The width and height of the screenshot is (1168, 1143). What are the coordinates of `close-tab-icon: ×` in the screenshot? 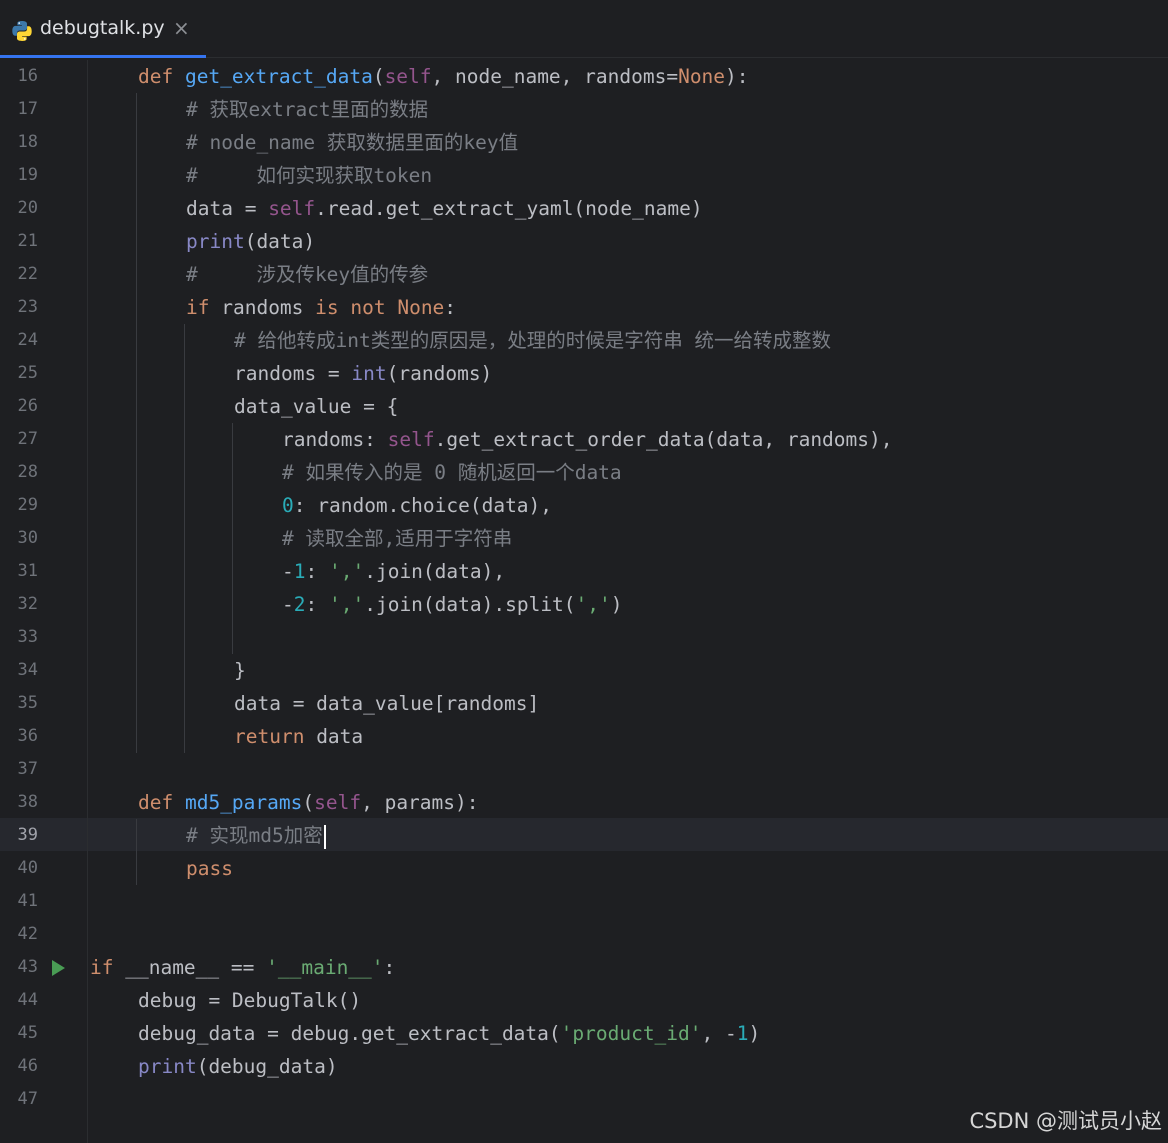 It's located at (181, 28).